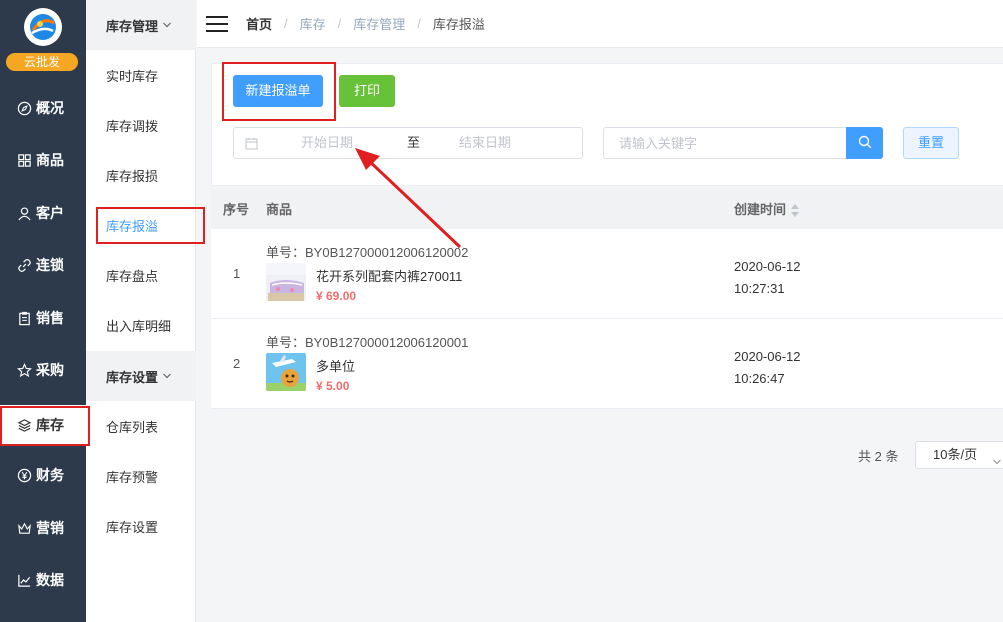  Describe the element at coordinates (132, 26) in the screenshot. I see `sub-group-label: 库存管理` at that location.